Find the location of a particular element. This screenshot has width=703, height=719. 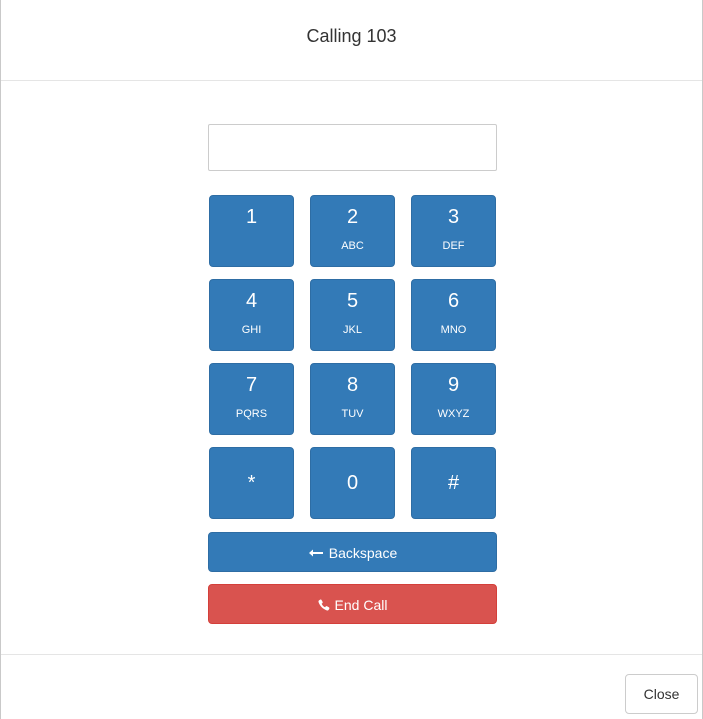

key-digit: 6 is located at coordinates (453, 301).